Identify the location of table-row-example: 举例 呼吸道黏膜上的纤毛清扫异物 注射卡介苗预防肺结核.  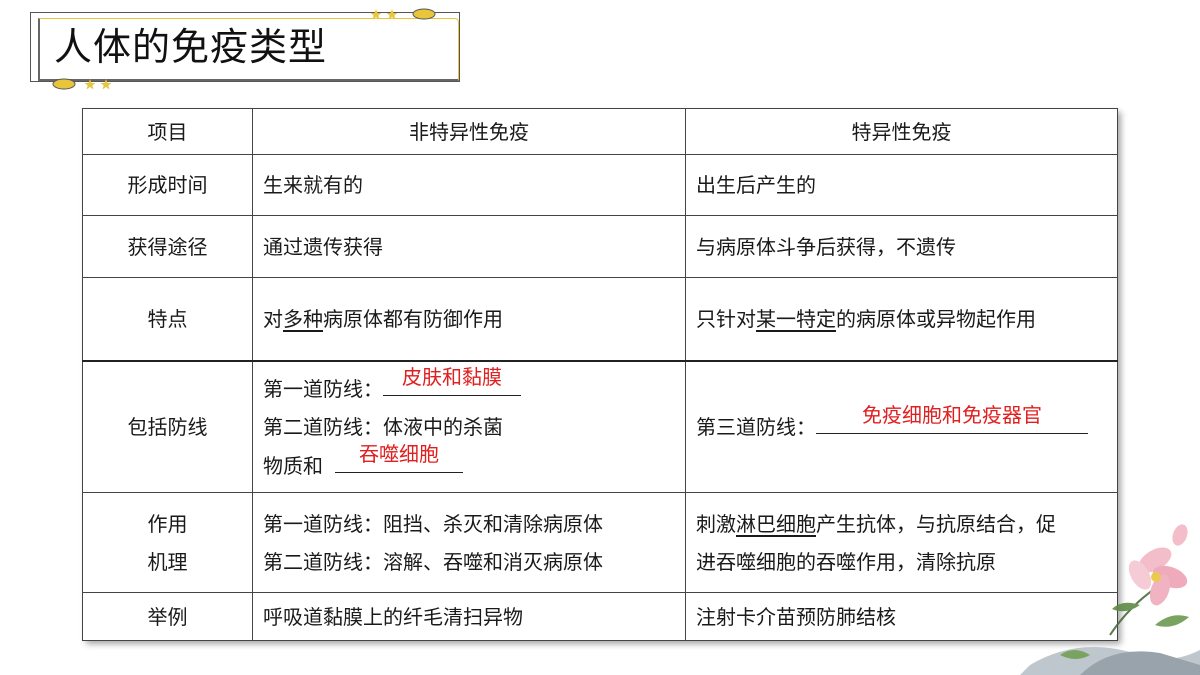
(600, 616).